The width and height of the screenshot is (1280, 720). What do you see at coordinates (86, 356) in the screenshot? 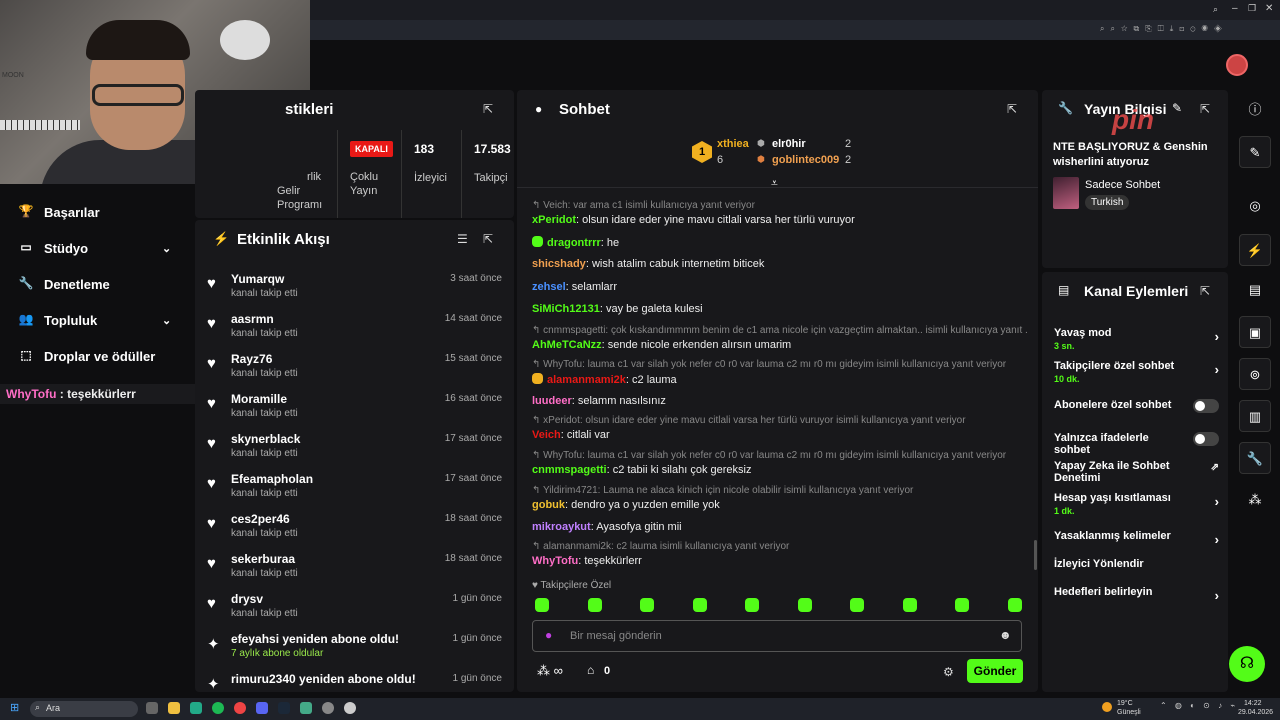
I see `sidebar-item-drops: ⬚ Droplar ve ödüller` at bounding box center [86, 356].